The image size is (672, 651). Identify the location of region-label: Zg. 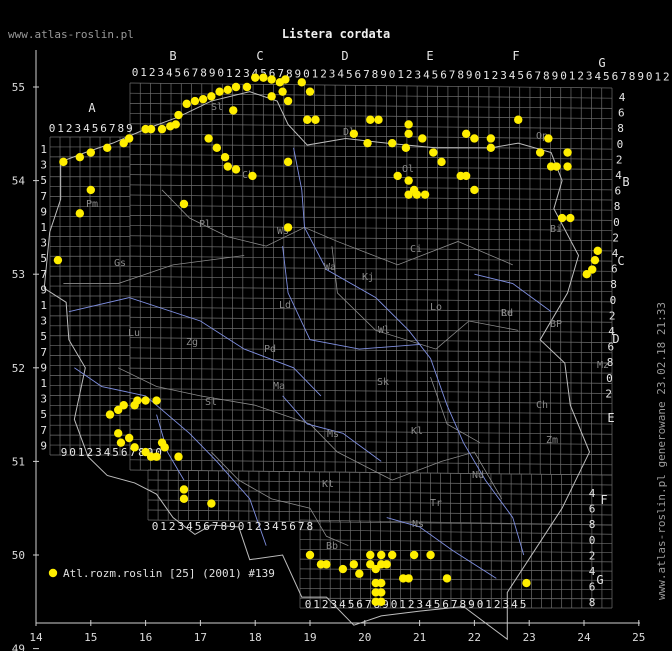
(192, 342).